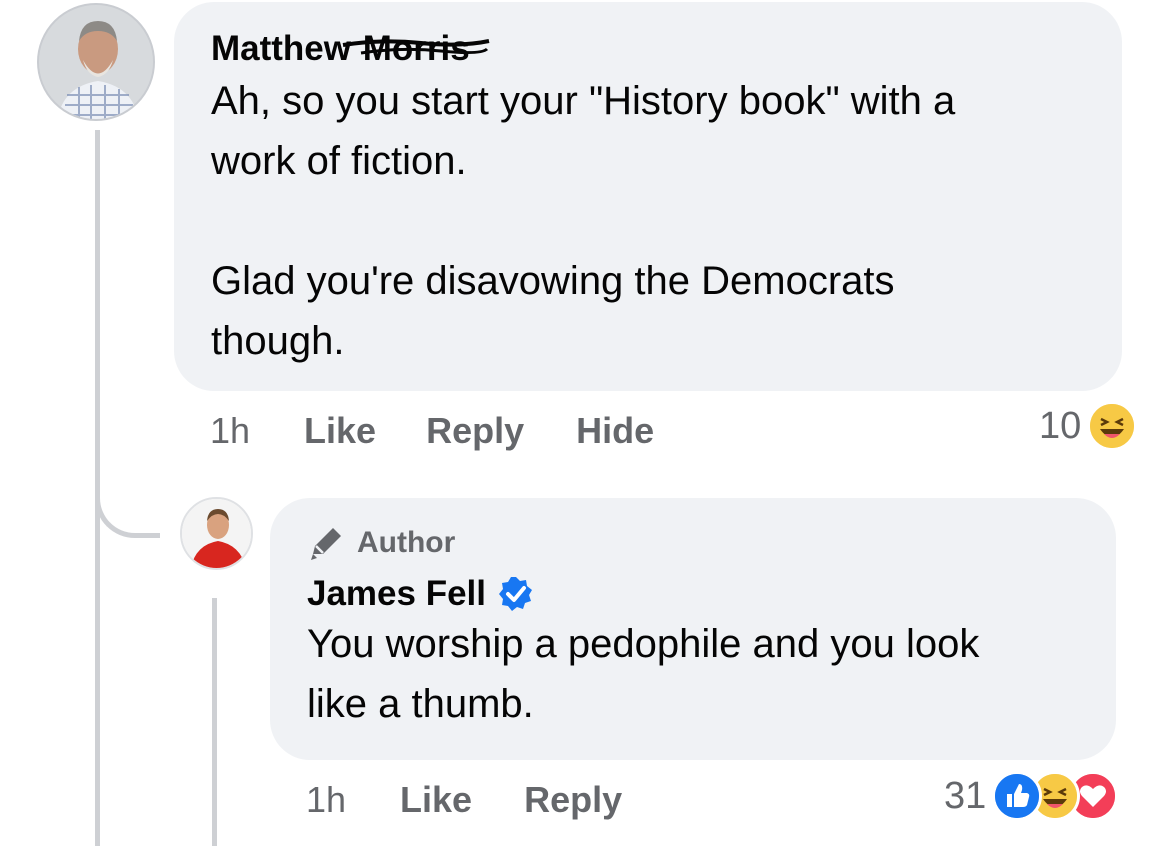 Image resolution: width=1169 pixels, height=846 pixels. What do you see at coordinates (326, 800) in the screenshot?
I see `reply-timestamp: 1h` at bounding box center [326, 800].